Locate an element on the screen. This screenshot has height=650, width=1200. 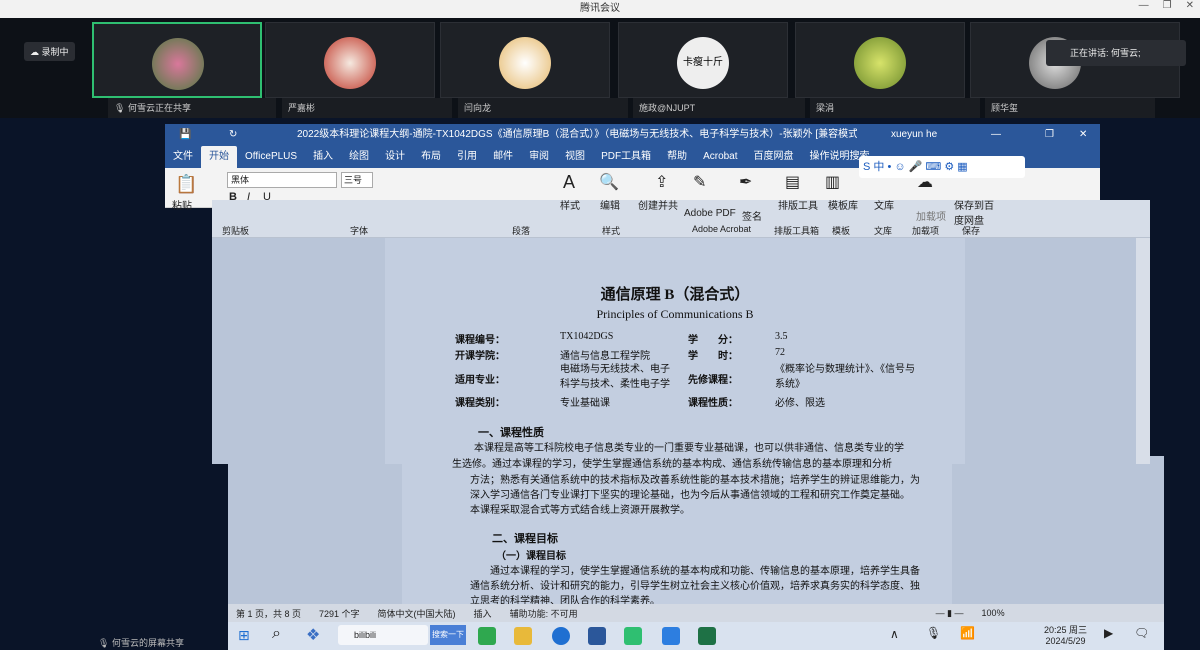
font-name-select: 黑体 is located at coordinates (282, 180).